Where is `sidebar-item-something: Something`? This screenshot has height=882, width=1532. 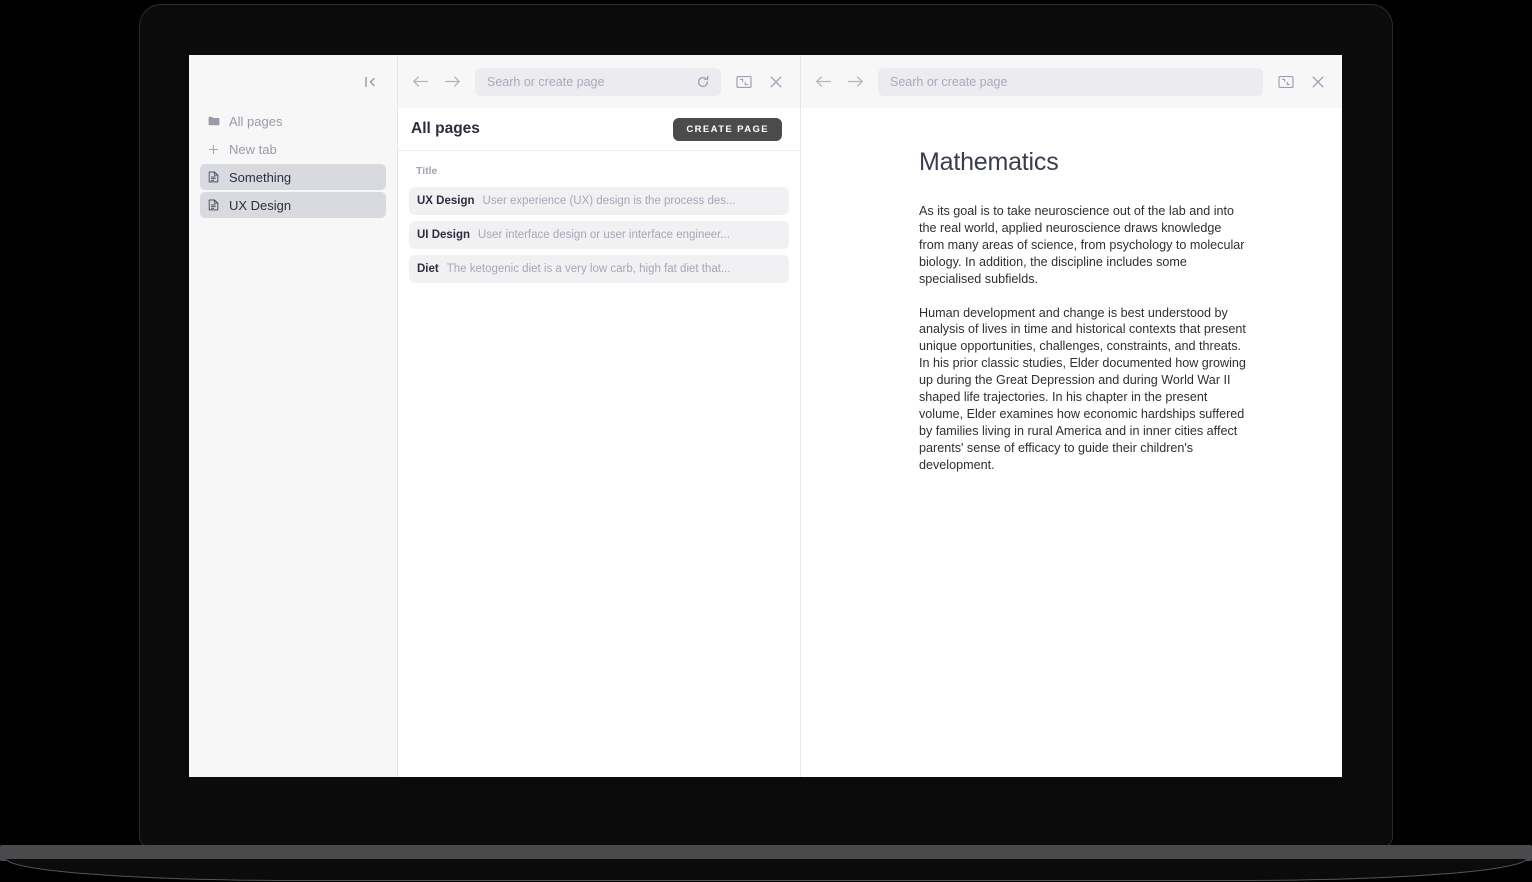
sidebar-item-something: Something is located at coordinates (293, 177).